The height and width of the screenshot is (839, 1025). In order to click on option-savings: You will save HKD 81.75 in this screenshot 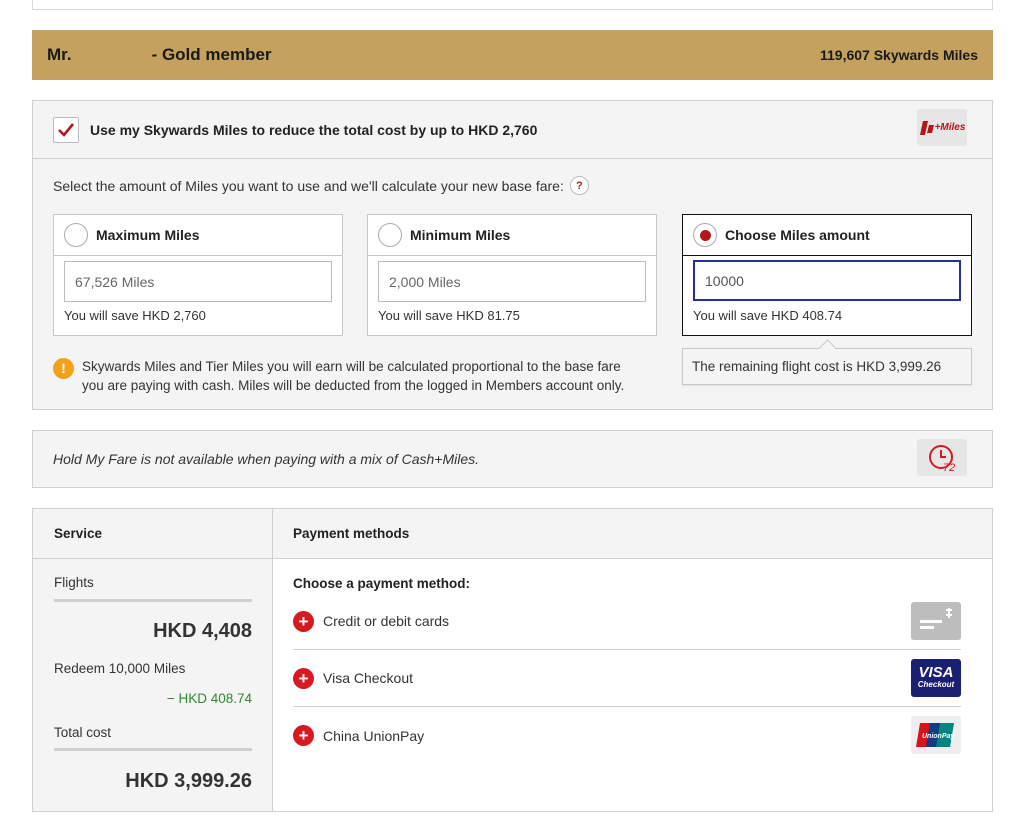, I will do `click(449, 315)`.